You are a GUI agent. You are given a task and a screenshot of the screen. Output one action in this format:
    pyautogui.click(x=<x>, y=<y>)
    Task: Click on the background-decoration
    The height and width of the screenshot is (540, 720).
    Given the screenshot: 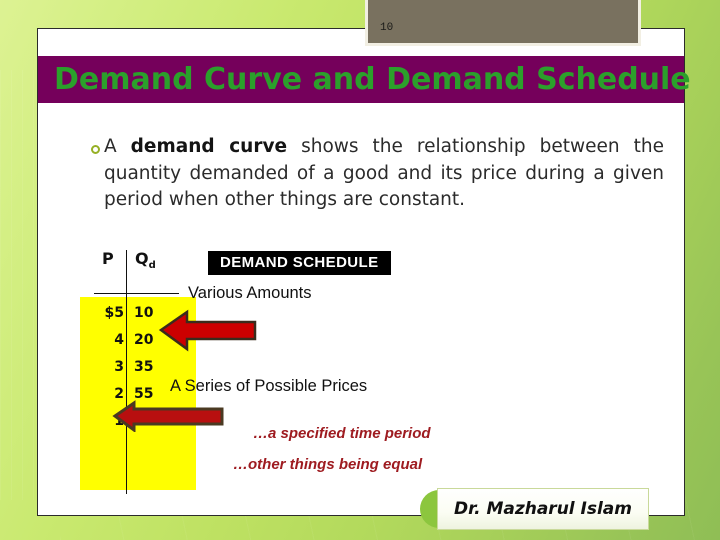 What is the action you would take?
    pyautogui.click(x=20, y=285)
    